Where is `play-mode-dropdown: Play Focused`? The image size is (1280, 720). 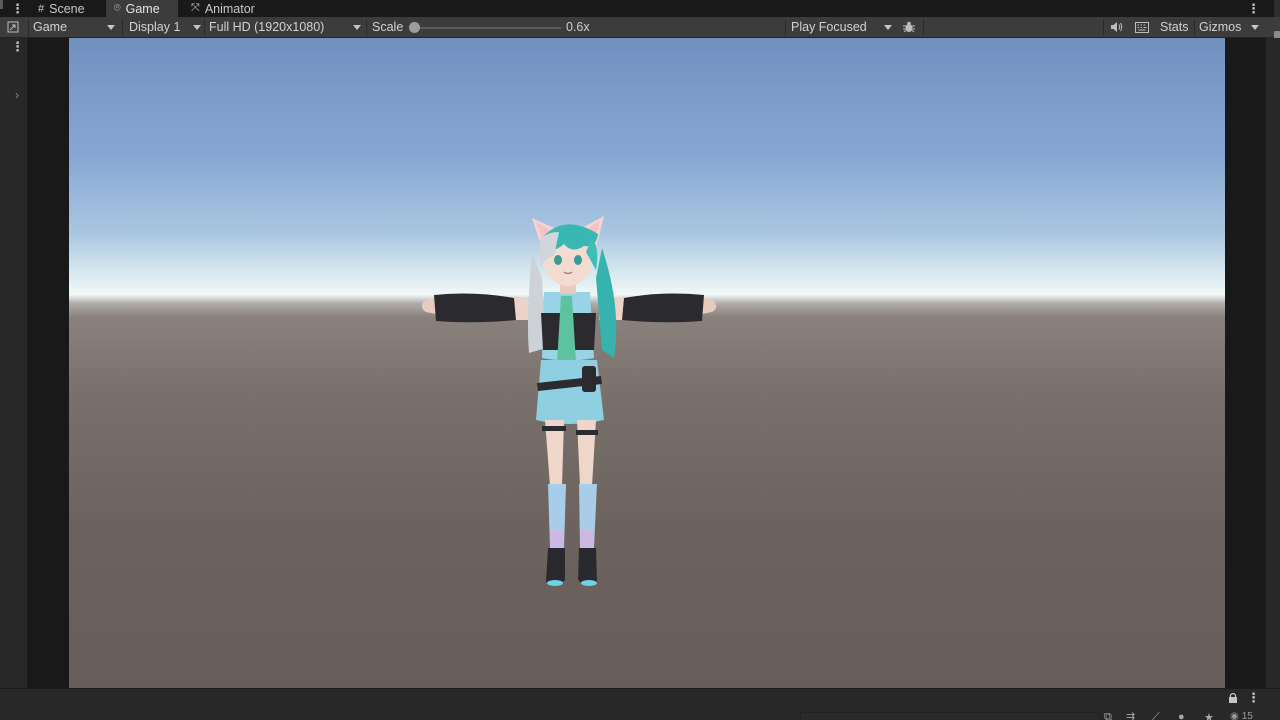
play-mode-dropdown: Play Focused is located at coordinates (843, 27).